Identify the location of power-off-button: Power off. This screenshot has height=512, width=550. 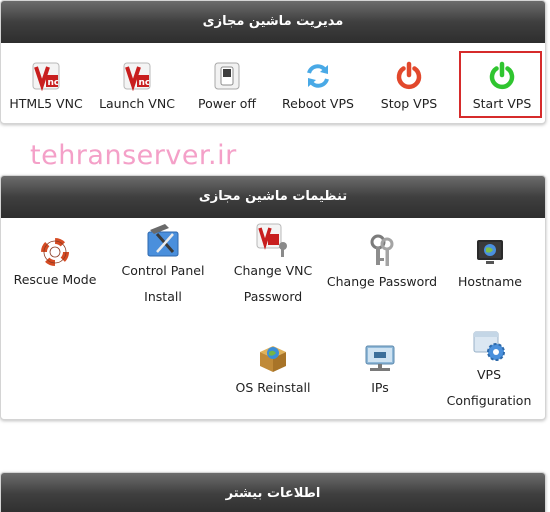
(227, 86).